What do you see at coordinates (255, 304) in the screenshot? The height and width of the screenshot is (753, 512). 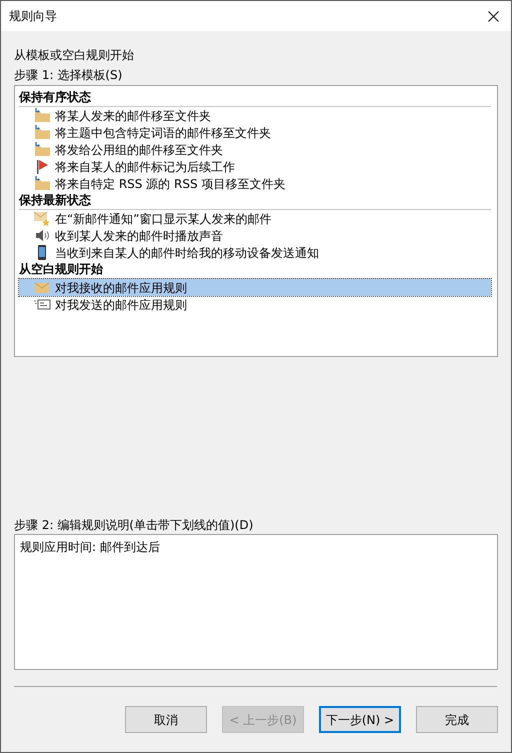 I see `template-item: 对我发送的邮件应用规则` at bounding box center [255, 304].